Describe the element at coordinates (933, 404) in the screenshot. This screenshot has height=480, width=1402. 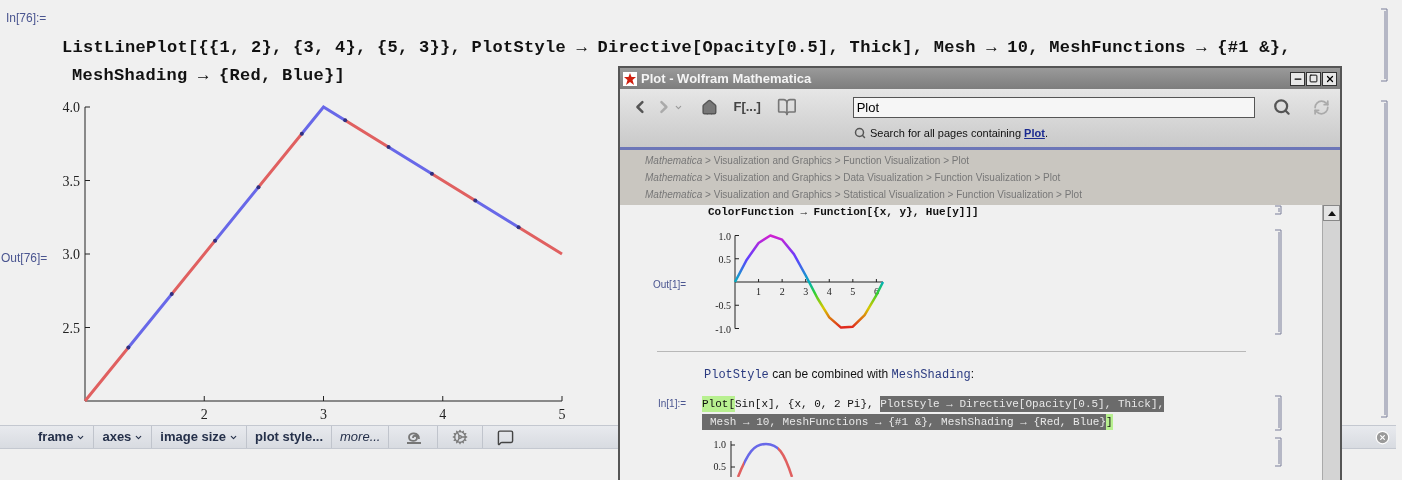
I see `code-line: Plot[Sin[x], {x, 0, 2 Pi}, PlotStyle → Directive[Opacity[0.5], Thick],` at that location.